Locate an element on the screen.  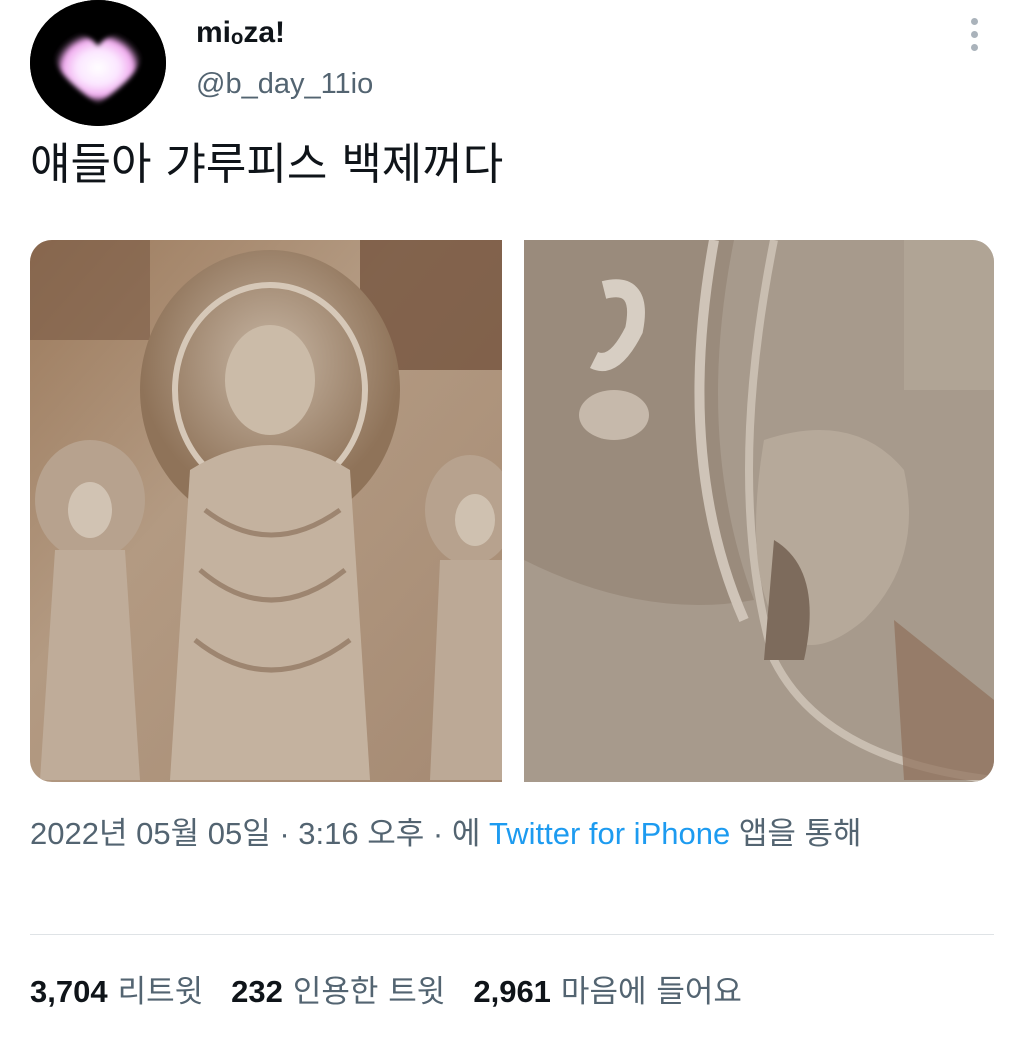
quote-tweet-count: 232 인용한 트윗 is located at coordinates (338, 988).